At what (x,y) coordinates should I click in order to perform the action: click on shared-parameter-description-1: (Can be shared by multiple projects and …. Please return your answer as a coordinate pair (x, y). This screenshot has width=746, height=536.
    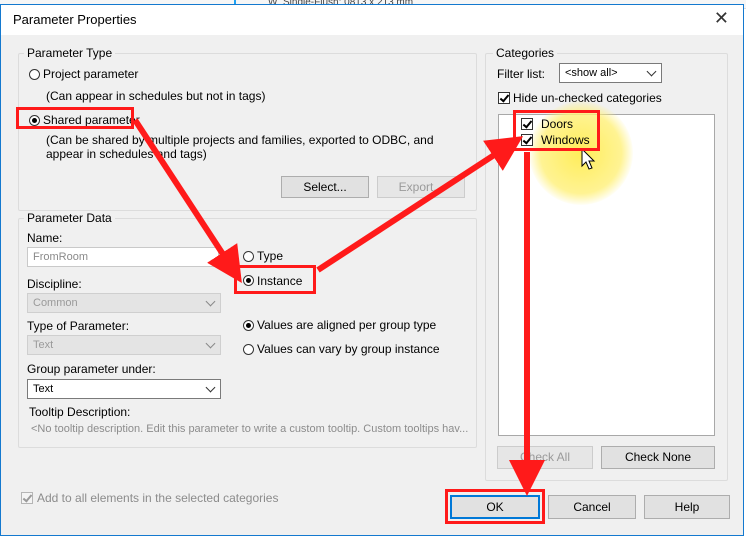
    Looking at the image, I should click on (240, 140).